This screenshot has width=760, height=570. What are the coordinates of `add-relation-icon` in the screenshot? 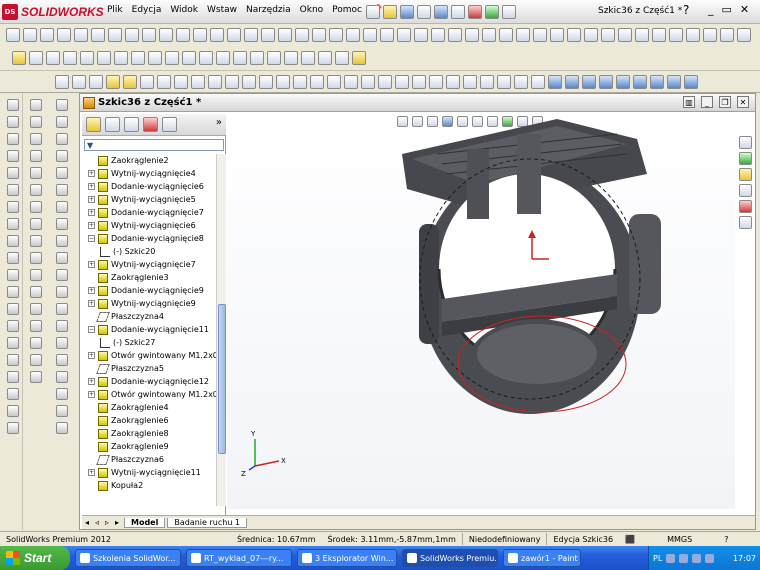 It's located at (359, 58).